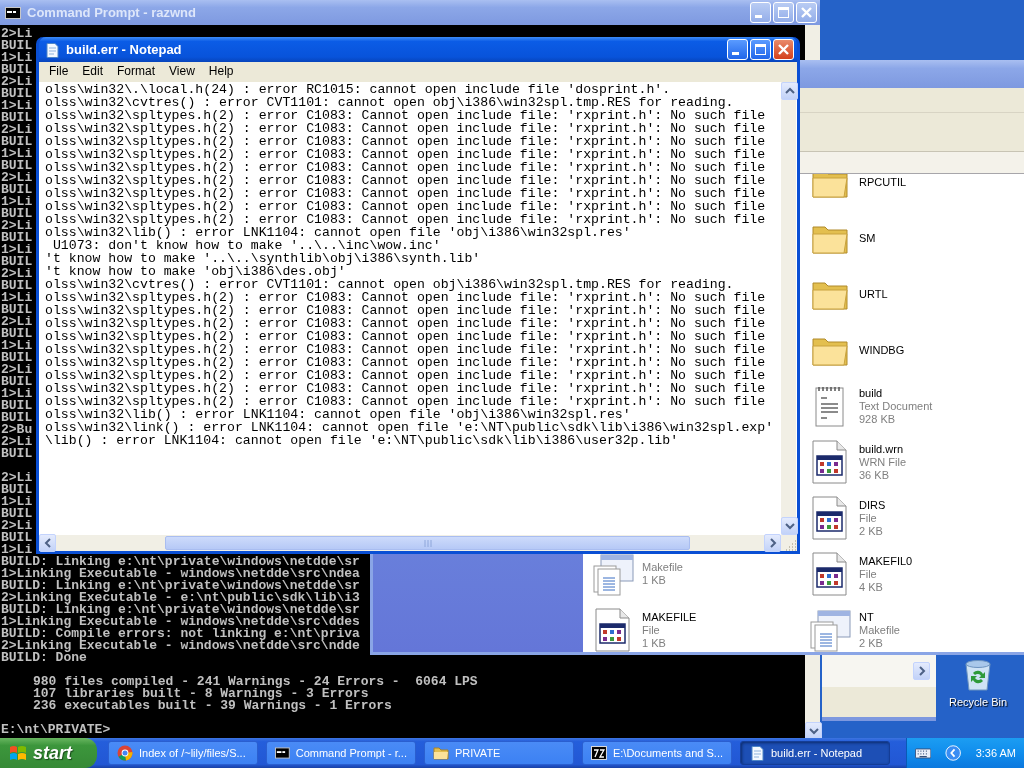  I want to click on grip-lines-icon, so click(427, 543).